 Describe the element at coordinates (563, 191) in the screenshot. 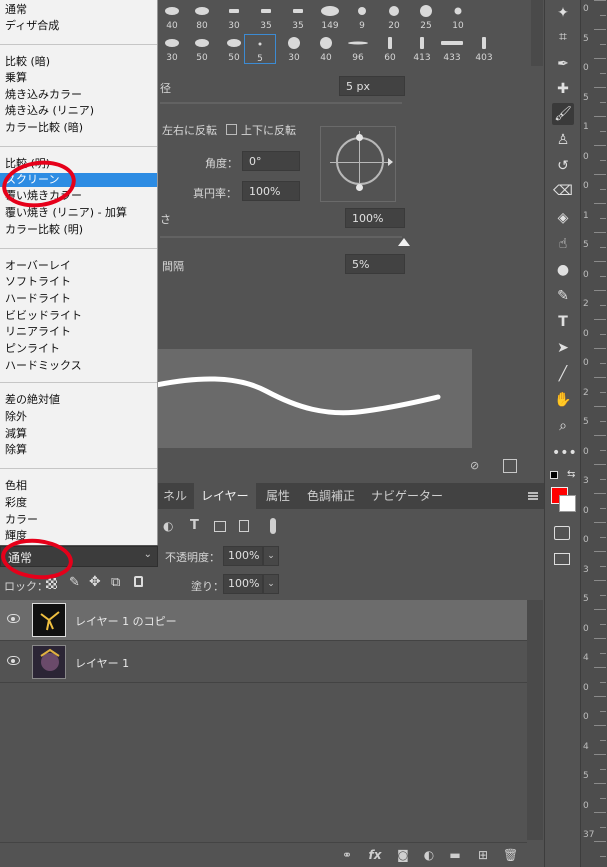

I see `eraser-icon: ⌫` at that location.